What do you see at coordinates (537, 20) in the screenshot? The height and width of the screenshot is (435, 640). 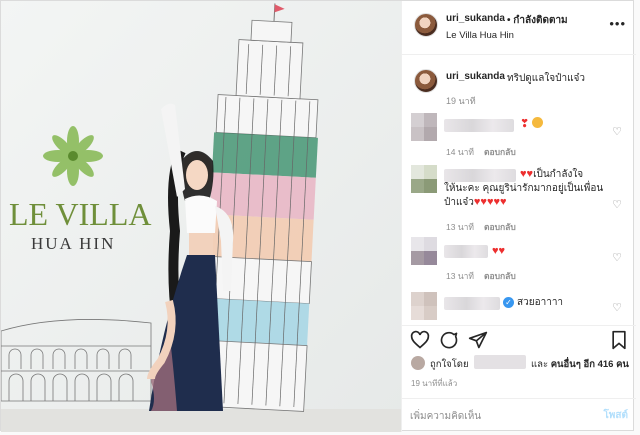 I see `follow-status: • กำลังติดตาม` at bounding box center [537, 20].